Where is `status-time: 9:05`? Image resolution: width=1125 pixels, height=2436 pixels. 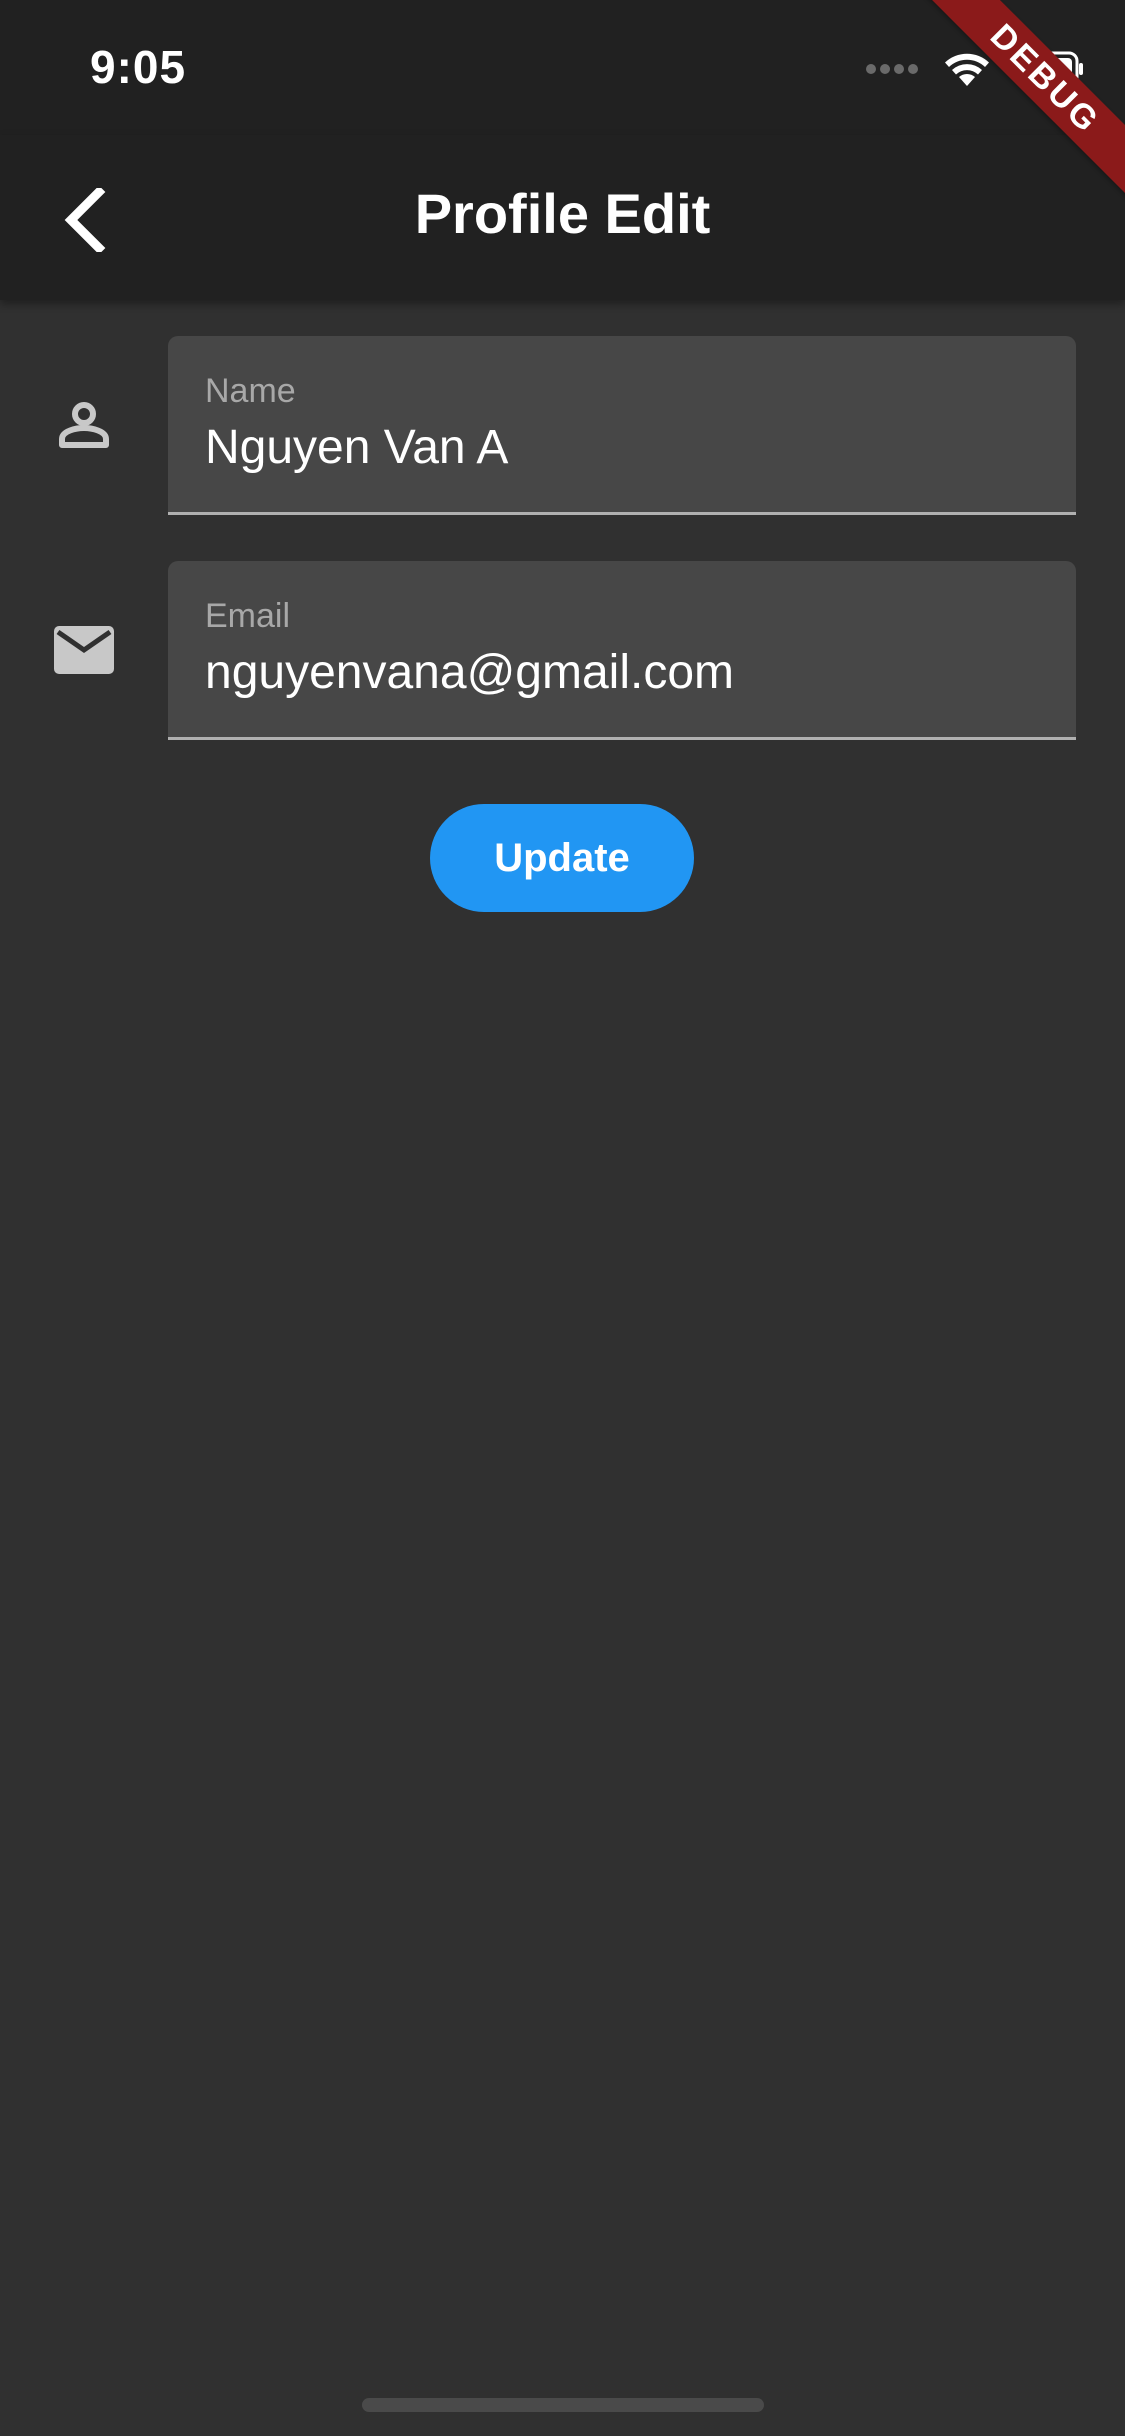
status-time: 9:05 is located at coordinates (138, 67).